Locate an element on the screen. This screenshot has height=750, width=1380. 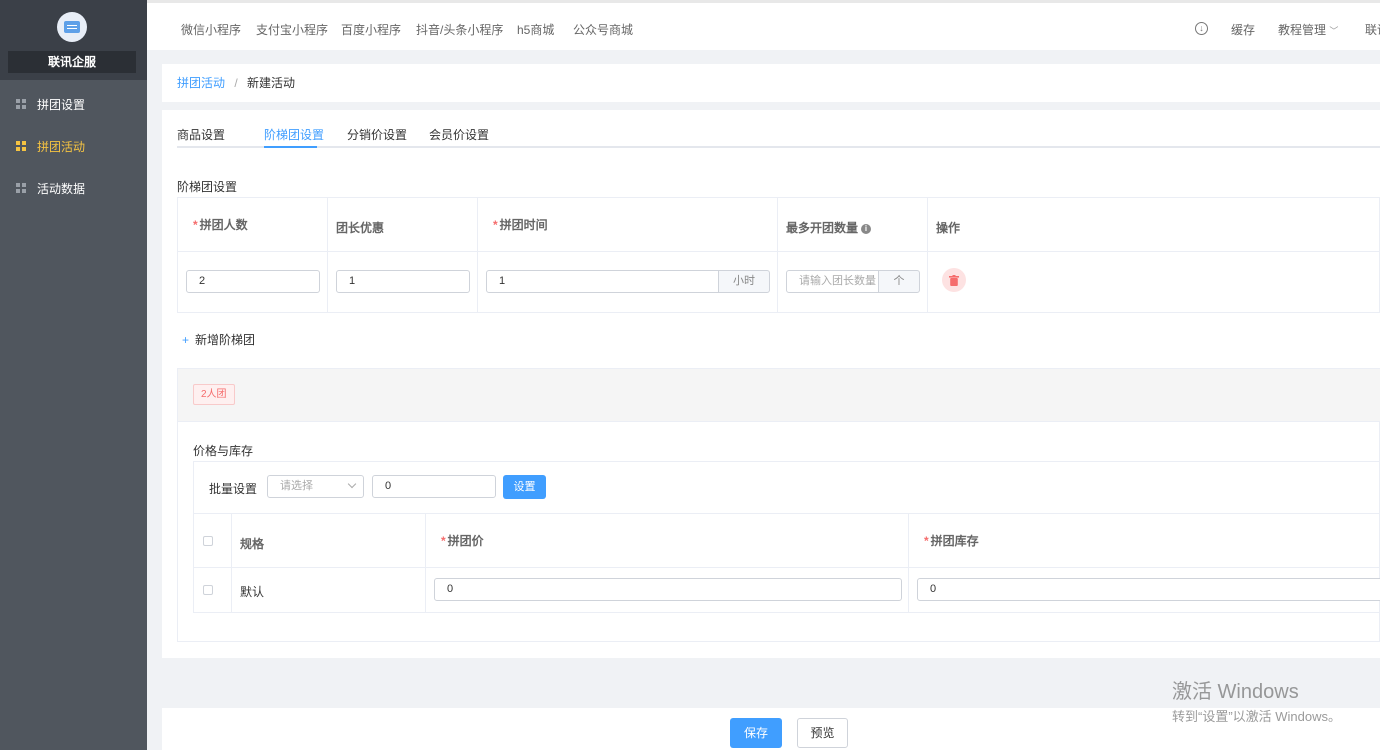
sidebar-header: 联讯企服 is located at coordinates (73, 40).